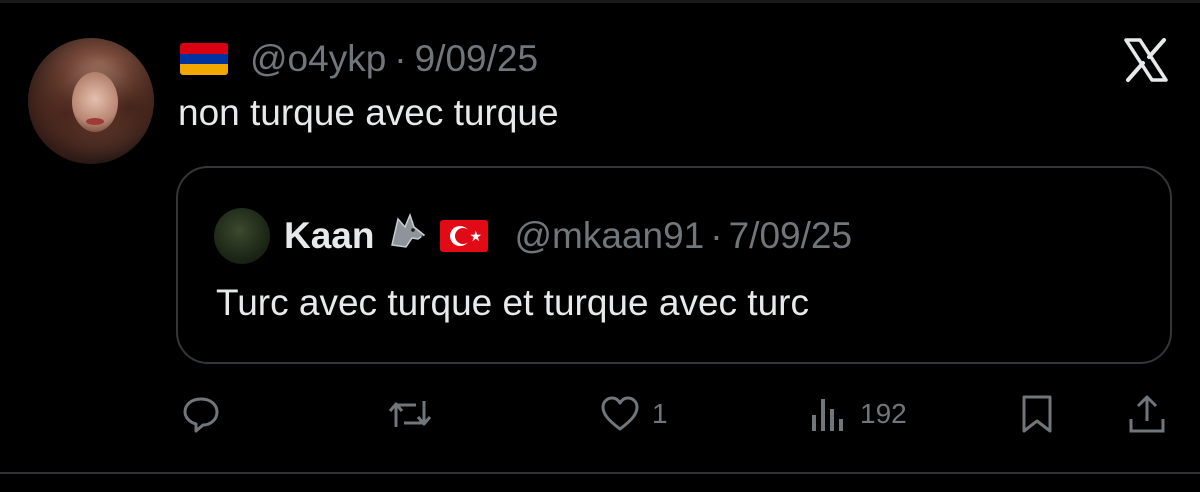  I want to click on top-divider, so click(600, 1).